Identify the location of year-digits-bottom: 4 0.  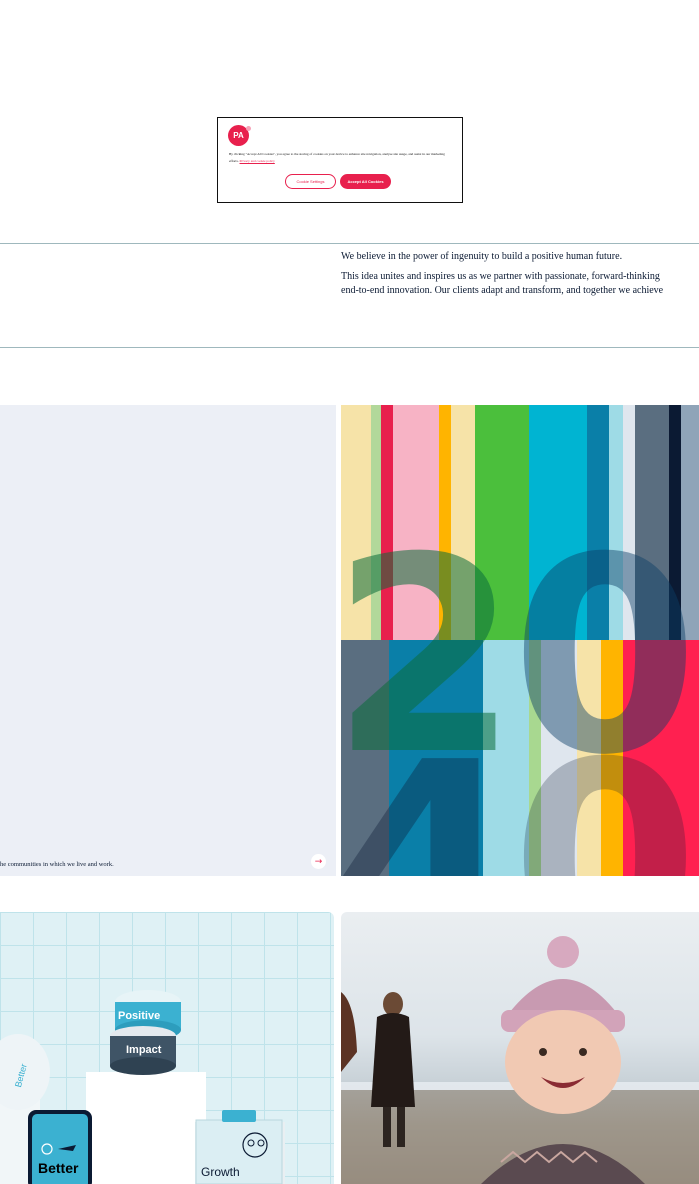
(520, 790).